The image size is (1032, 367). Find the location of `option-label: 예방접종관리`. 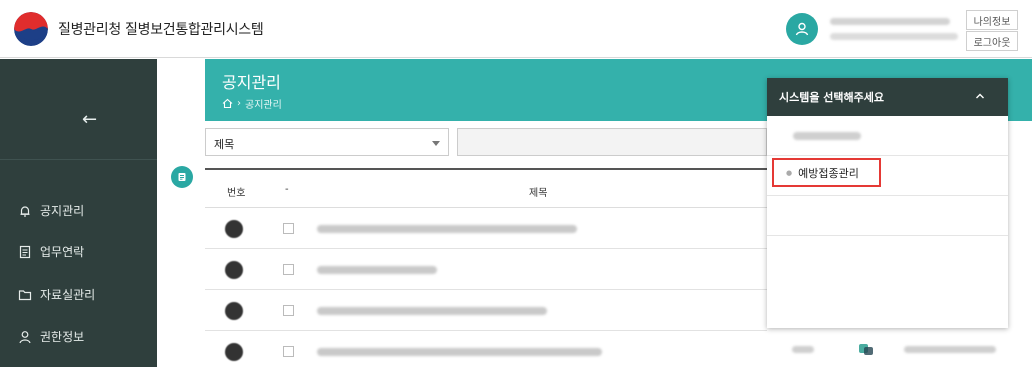

option-label: 예방접종관리 is located at coordinates (828, 173).